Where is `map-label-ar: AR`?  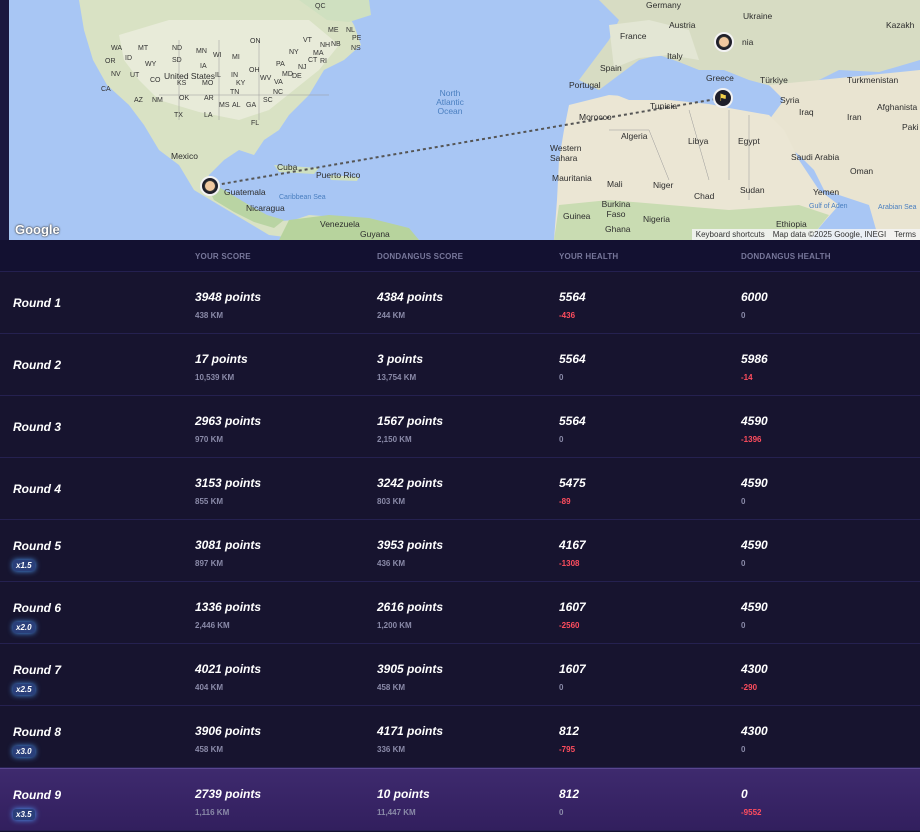
map-label-ar: AR is located at coordinates (209, 98).